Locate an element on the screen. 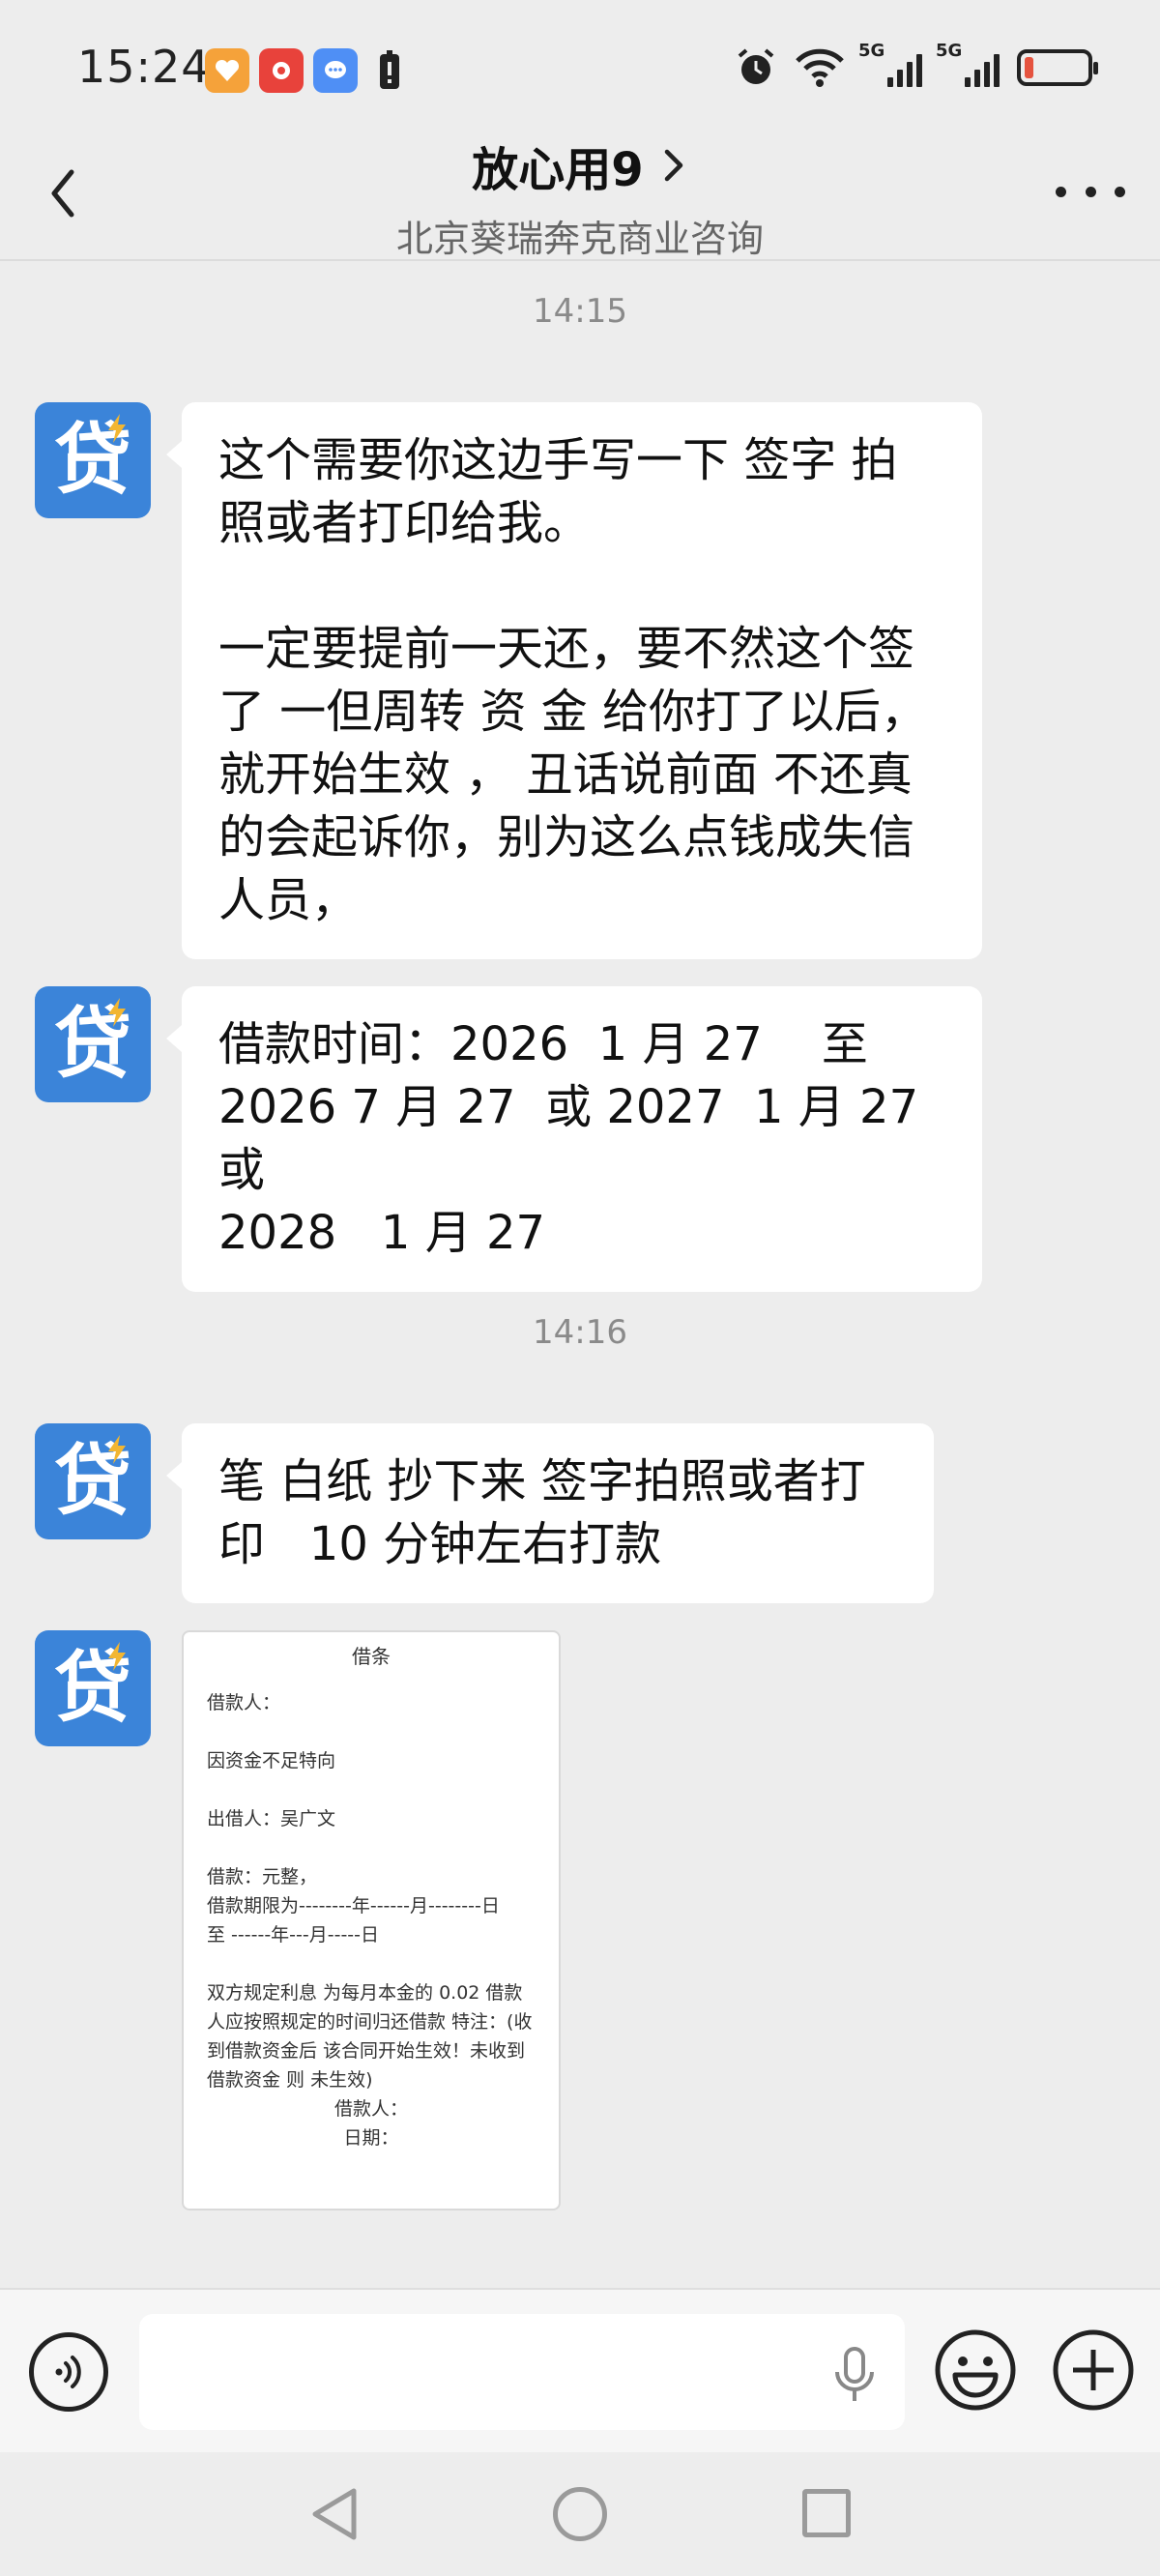  alarm-icon is located at coordinates (756, 66).